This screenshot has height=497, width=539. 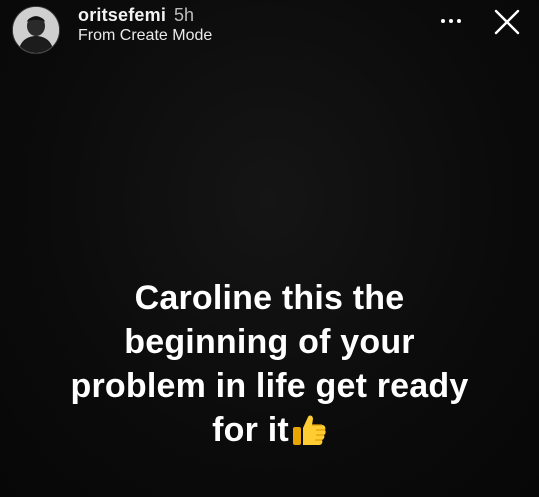 I want to click on more-options-button, so click(x=451, y=21).